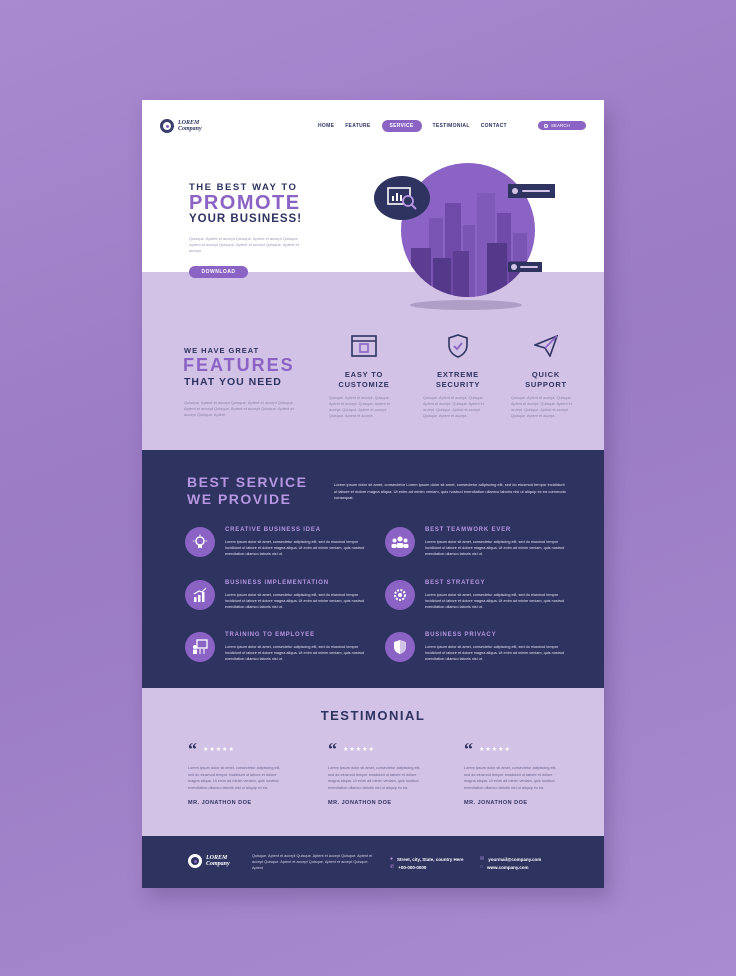 The image size is (736, 976). Describe the element at coordinates (546, 346) in the screenshot. I see `paper-plane-icon` at that location.